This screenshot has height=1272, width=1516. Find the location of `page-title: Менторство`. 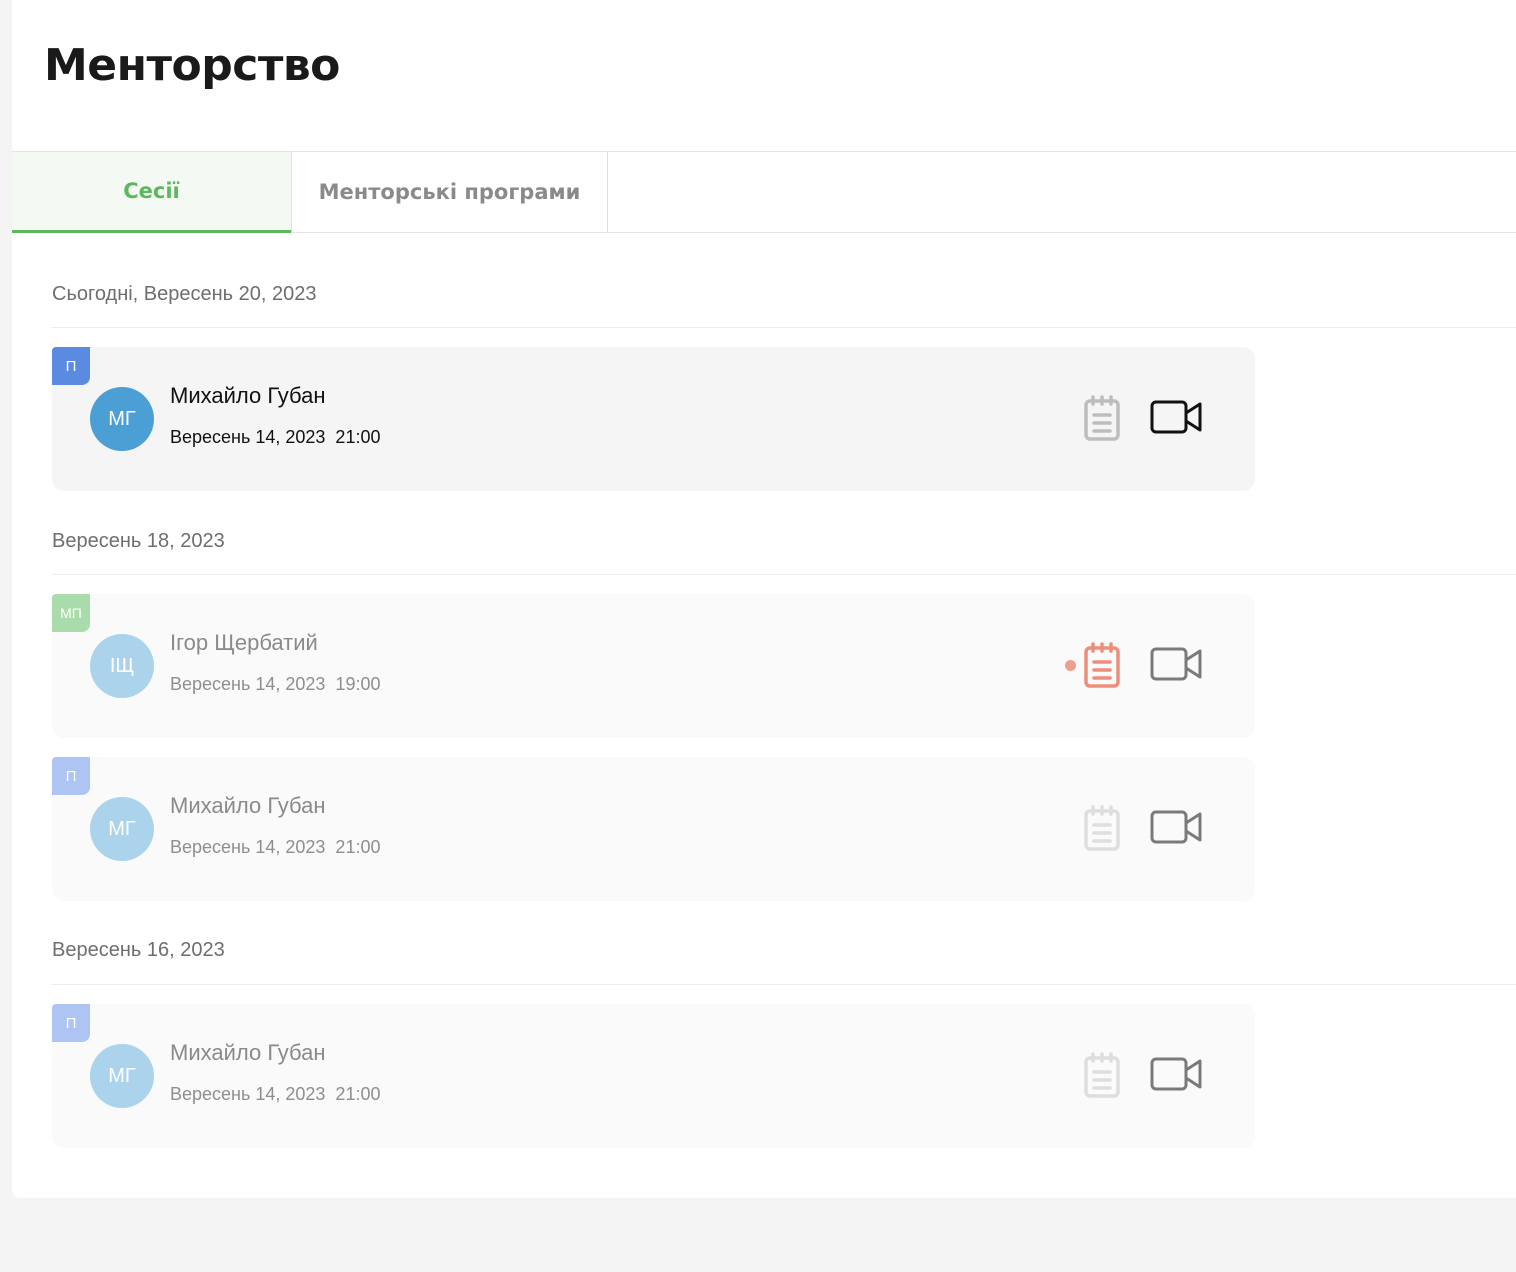

page-title: Менторство is located at coordinates (192, 65).